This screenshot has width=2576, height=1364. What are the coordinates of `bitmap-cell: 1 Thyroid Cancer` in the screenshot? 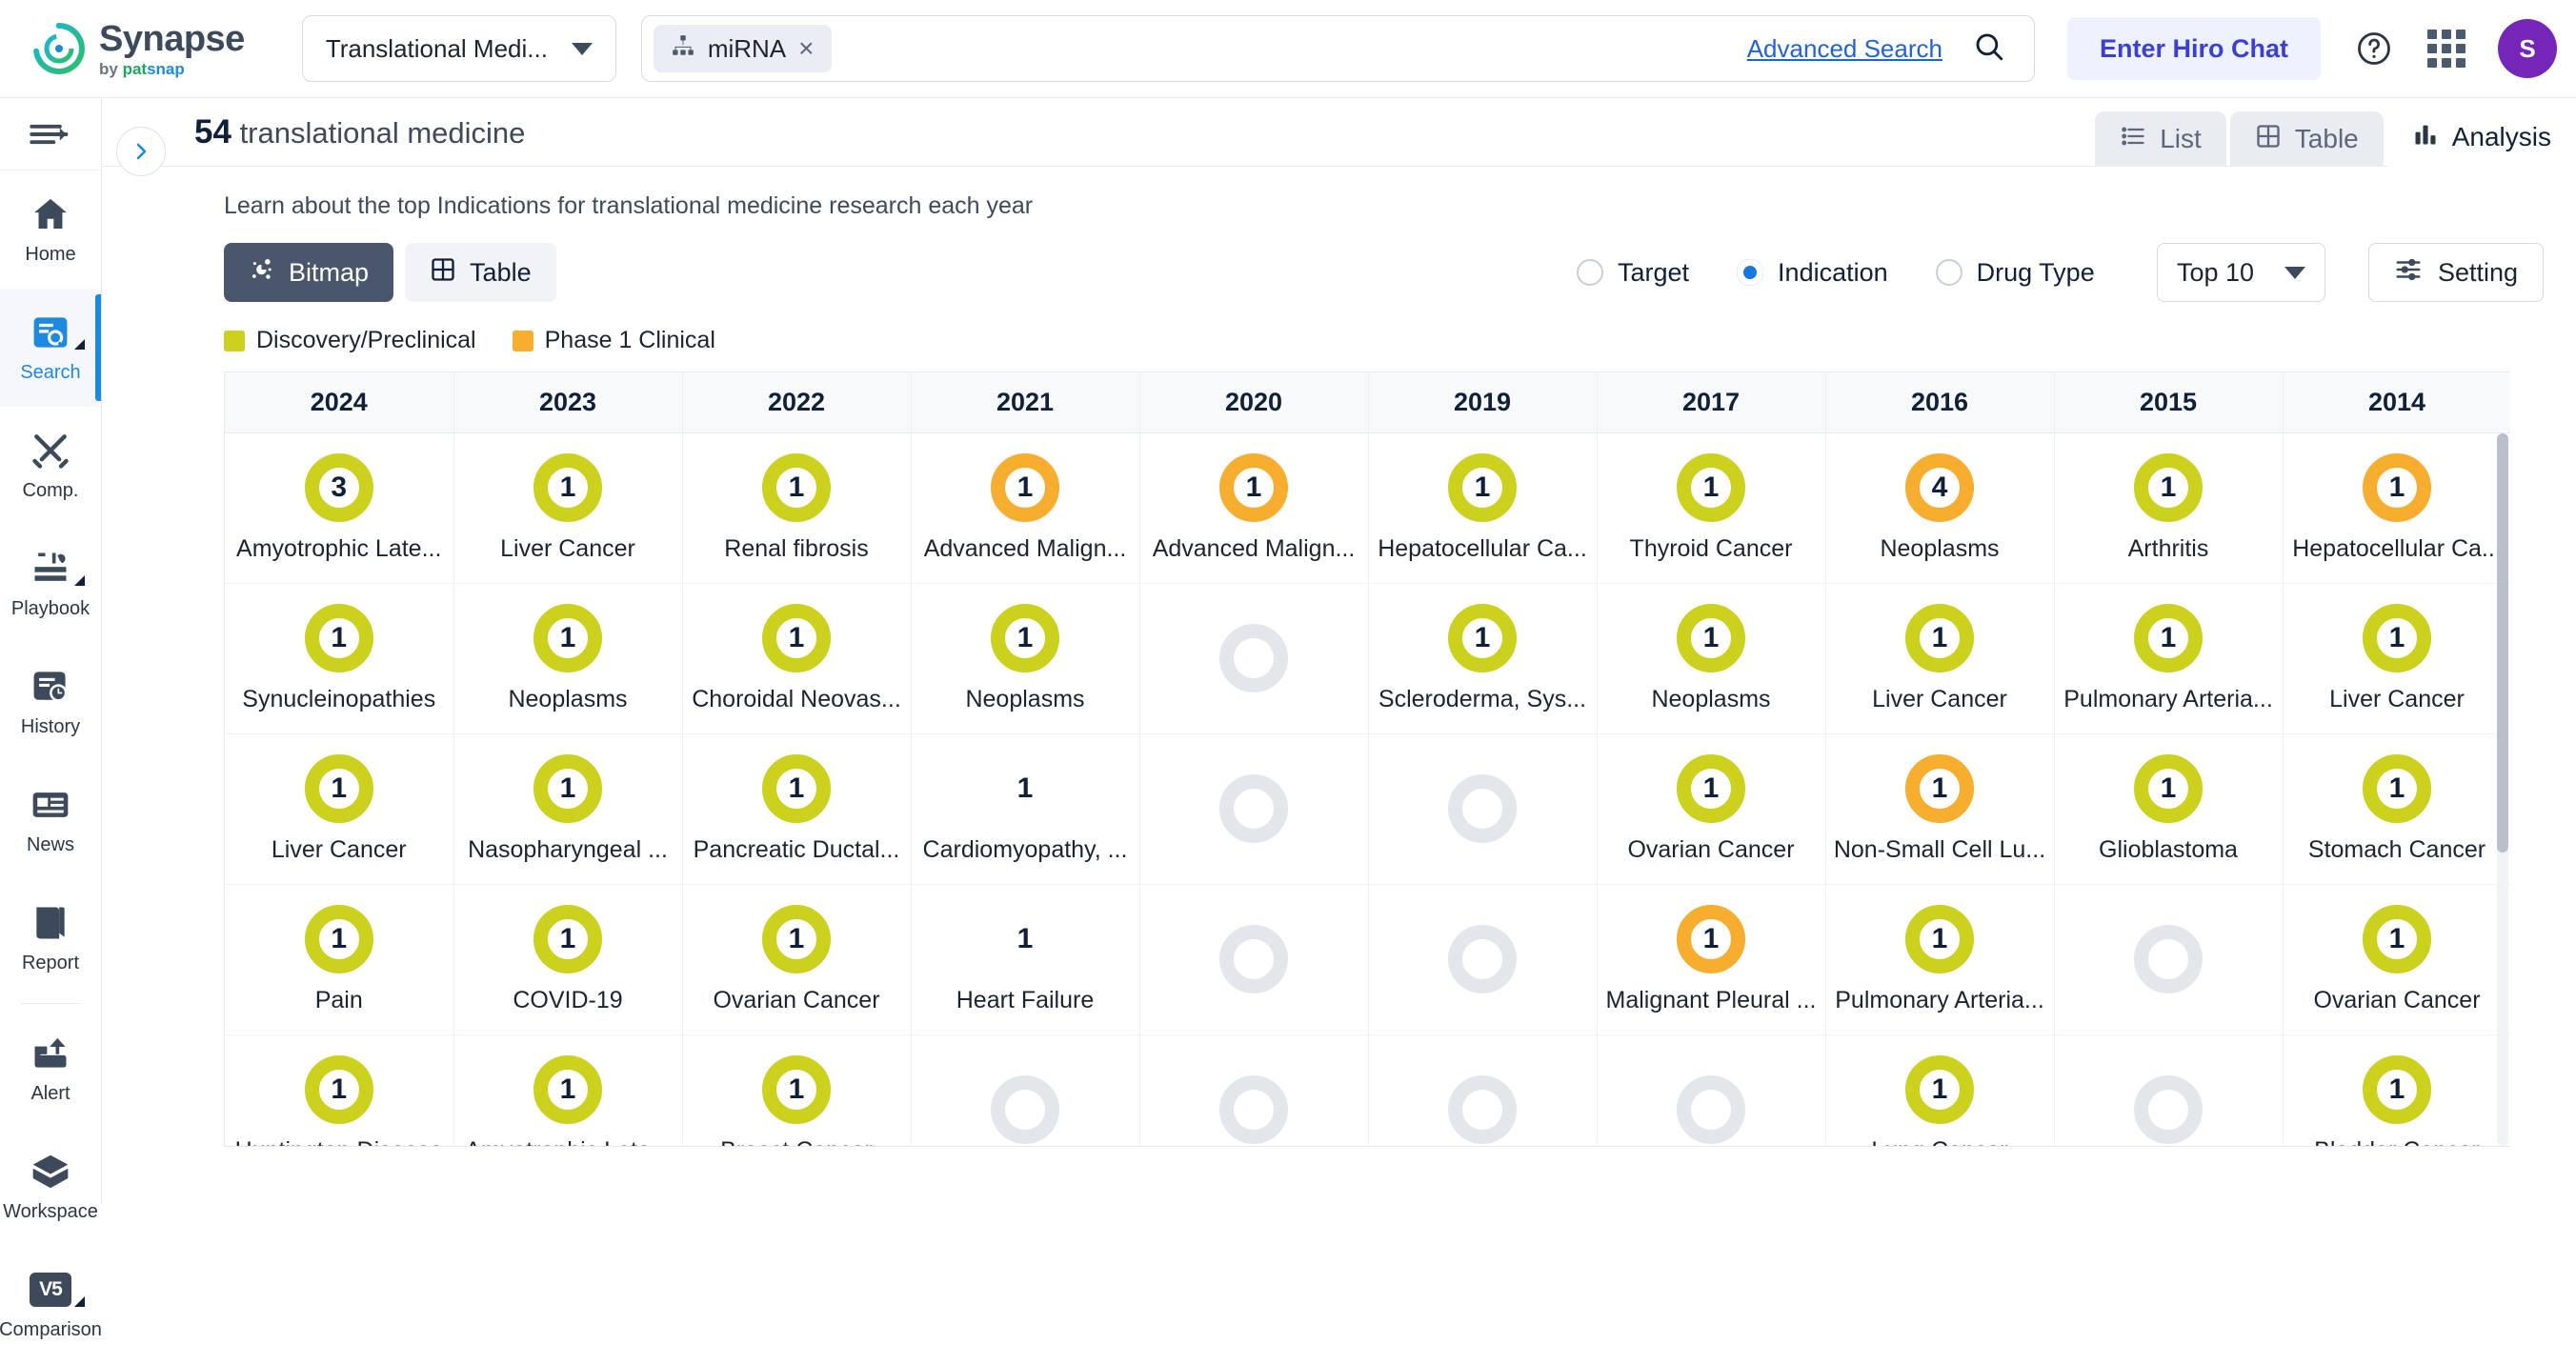 It's located at (1712, 508).